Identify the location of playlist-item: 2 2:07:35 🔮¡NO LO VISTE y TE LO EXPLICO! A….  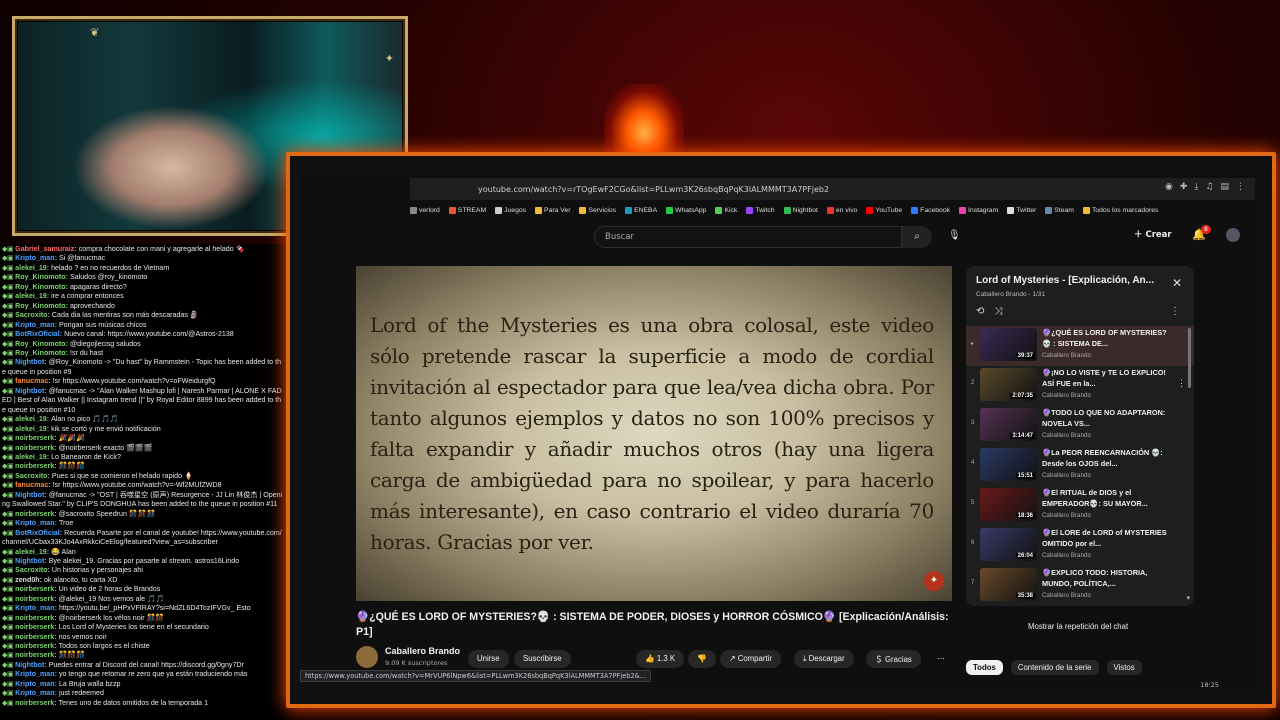
(1080, 386).